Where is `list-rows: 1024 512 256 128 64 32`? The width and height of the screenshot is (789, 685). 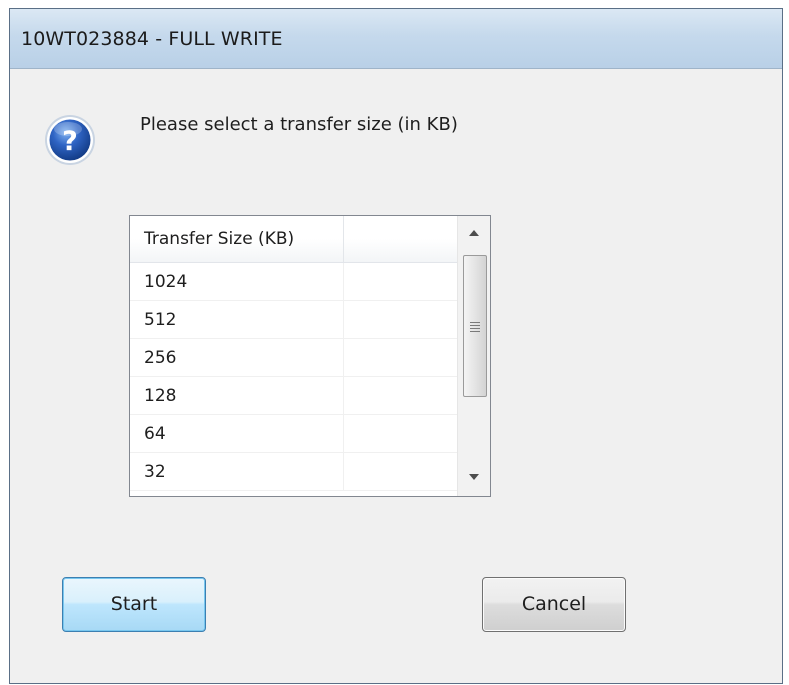 list-rows: 1024 512 256 128 64 32 is located at coordinates (293, 377).